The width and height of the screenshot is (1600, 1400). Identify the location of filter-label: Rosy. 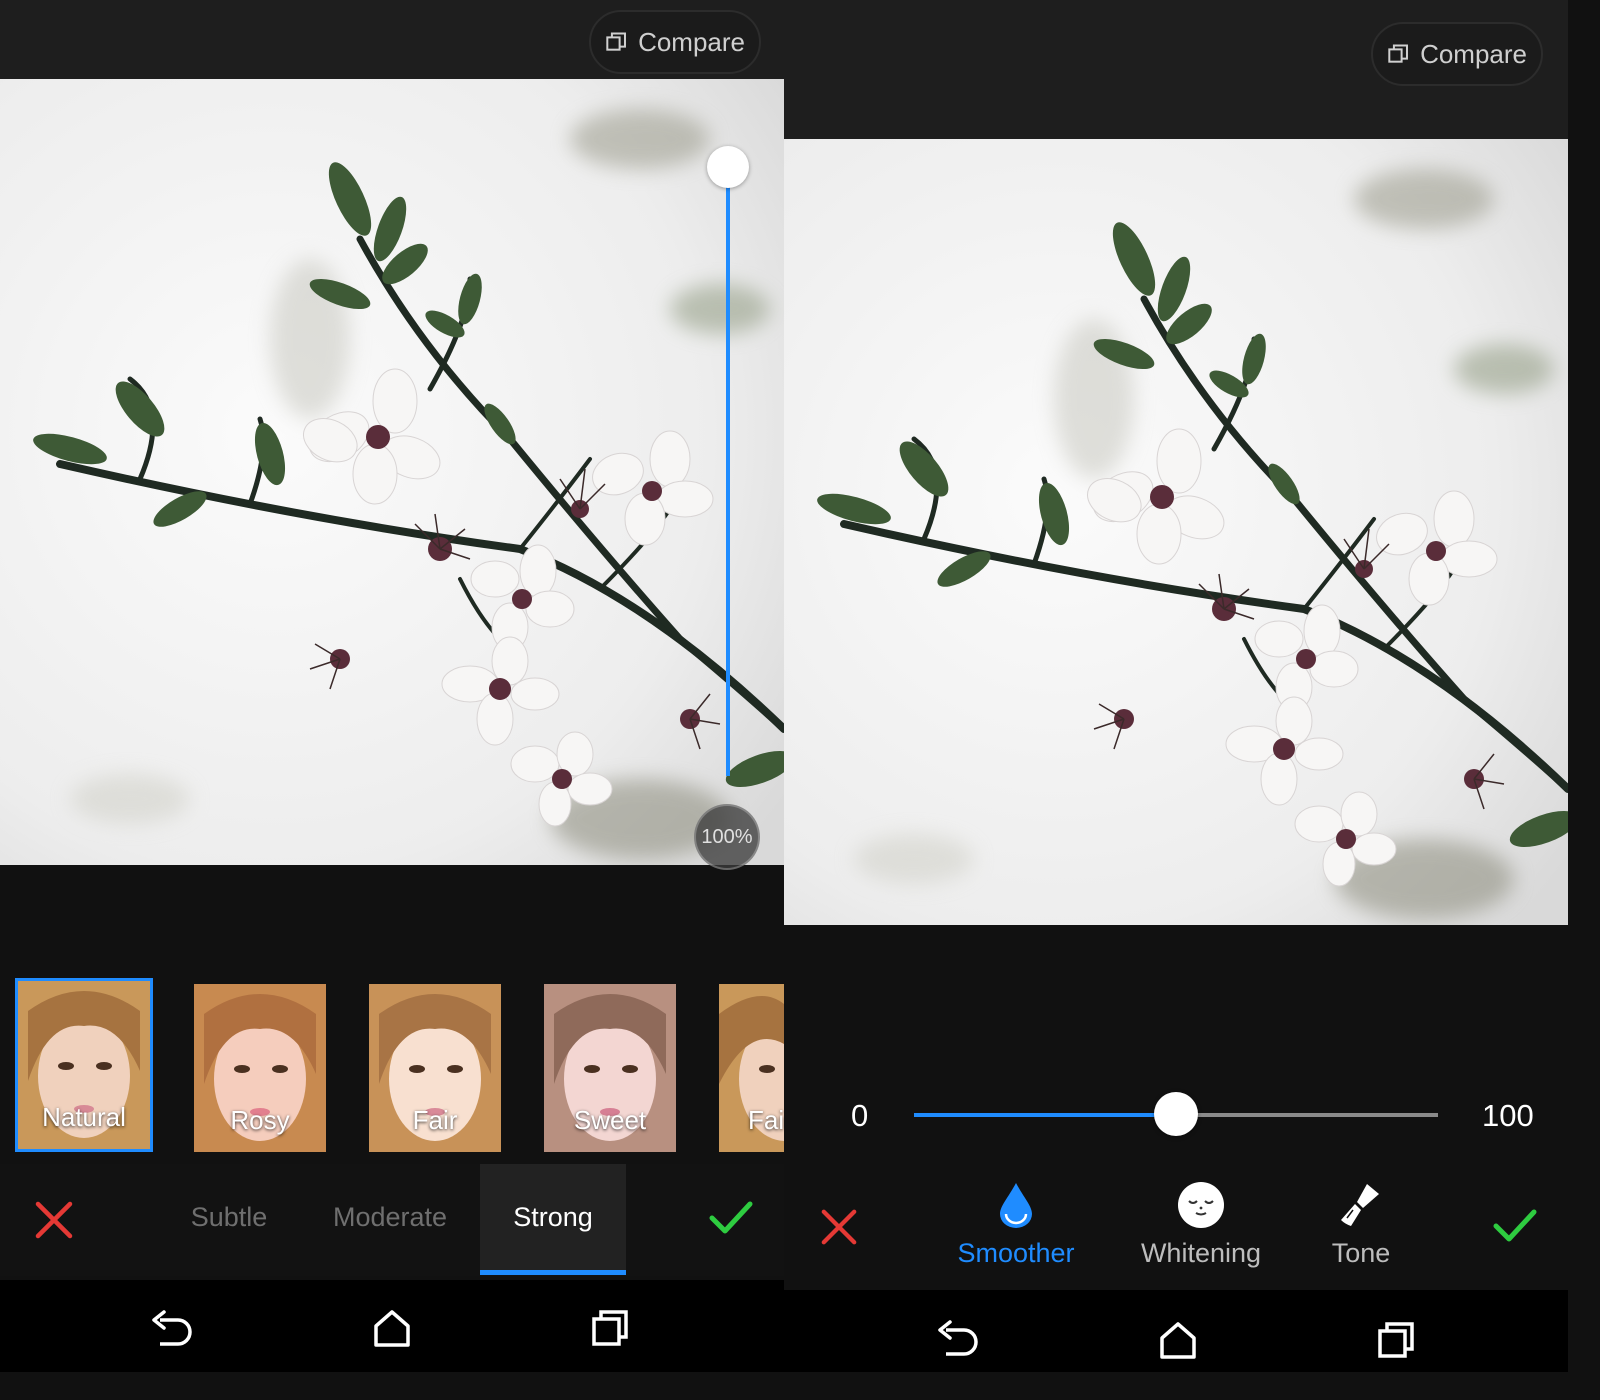
(260, 1120).